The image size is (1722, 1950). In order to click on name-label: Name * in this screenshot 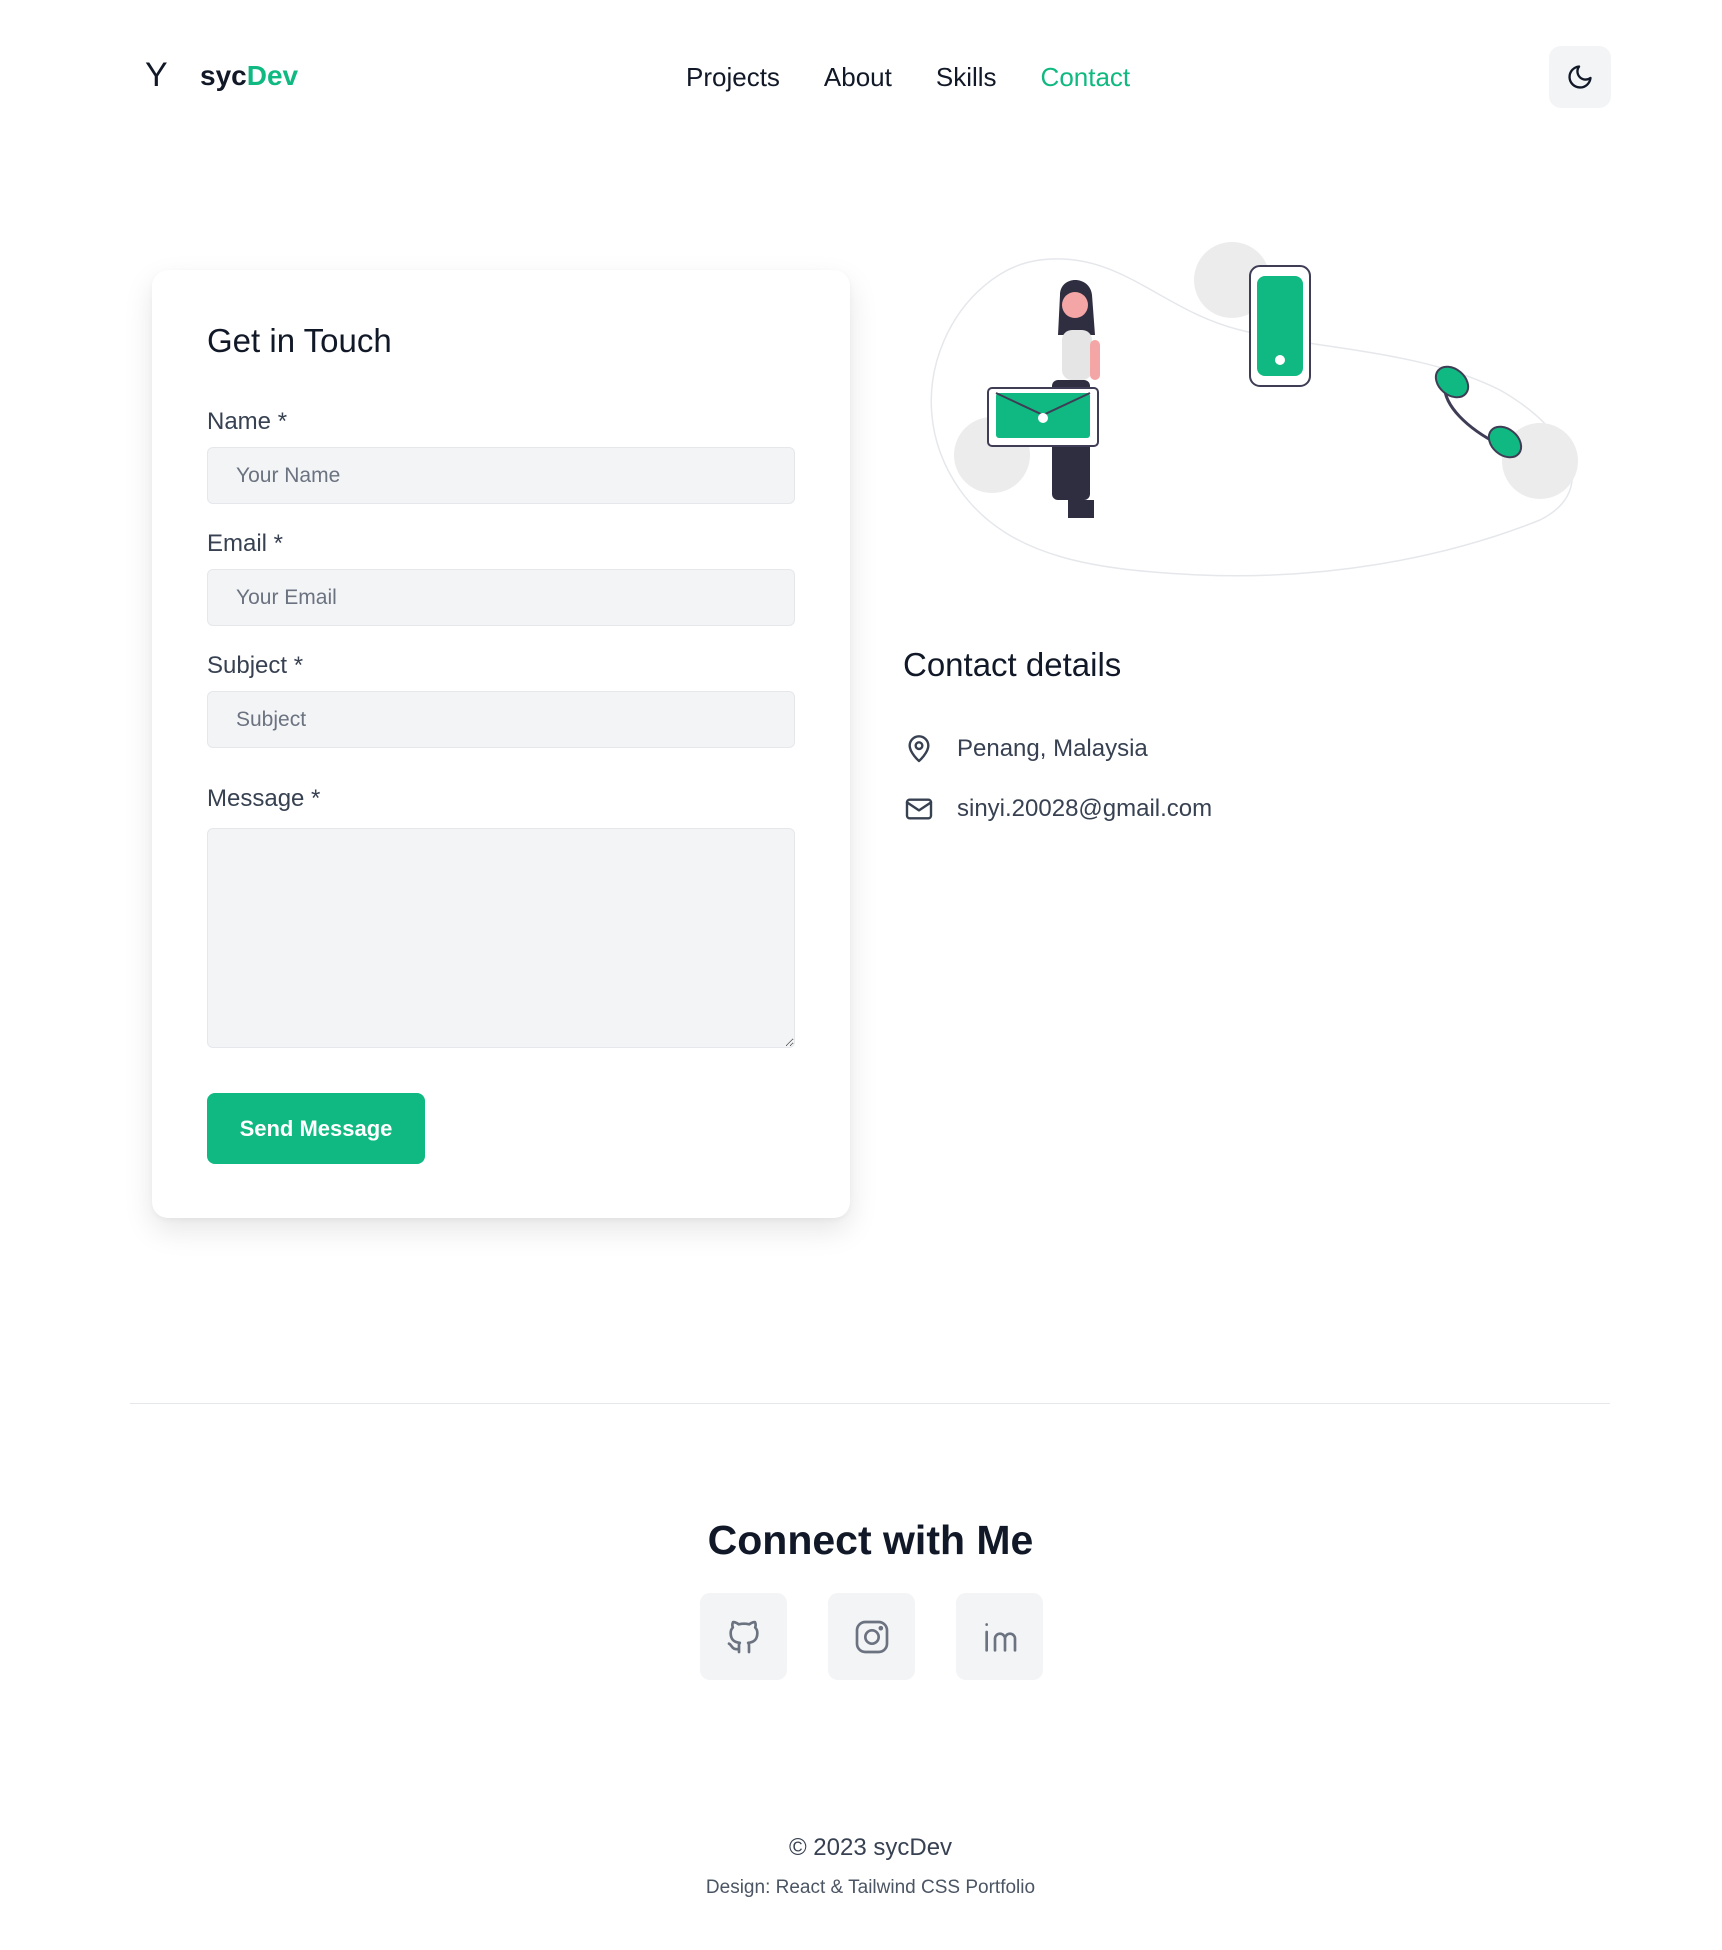, I will do `click(247, 421)`.